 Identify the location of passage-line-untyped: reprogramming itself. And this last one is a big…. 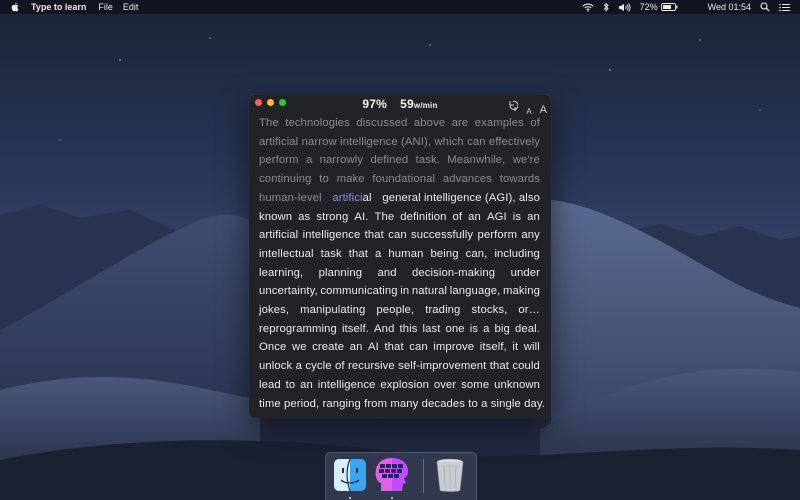
(399, 329).